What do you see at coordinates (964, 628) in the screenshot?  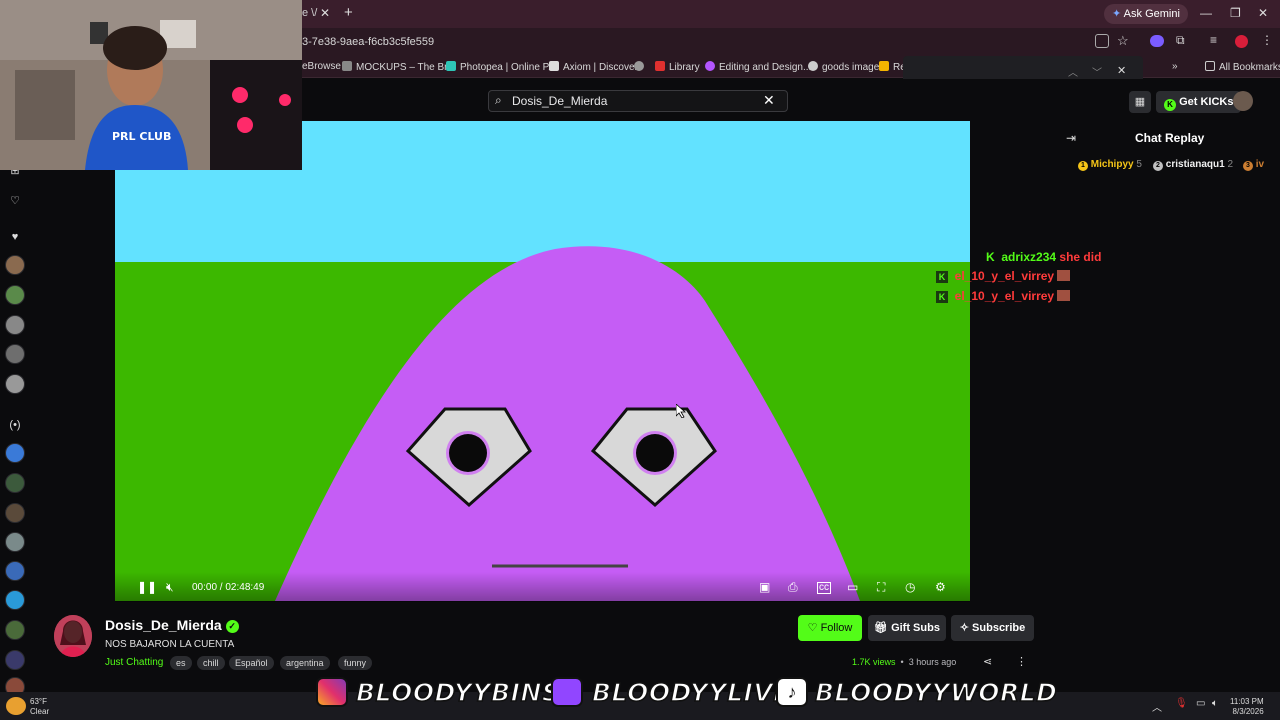 I see `star-icon: ✧` at bounding box center [964, 628].